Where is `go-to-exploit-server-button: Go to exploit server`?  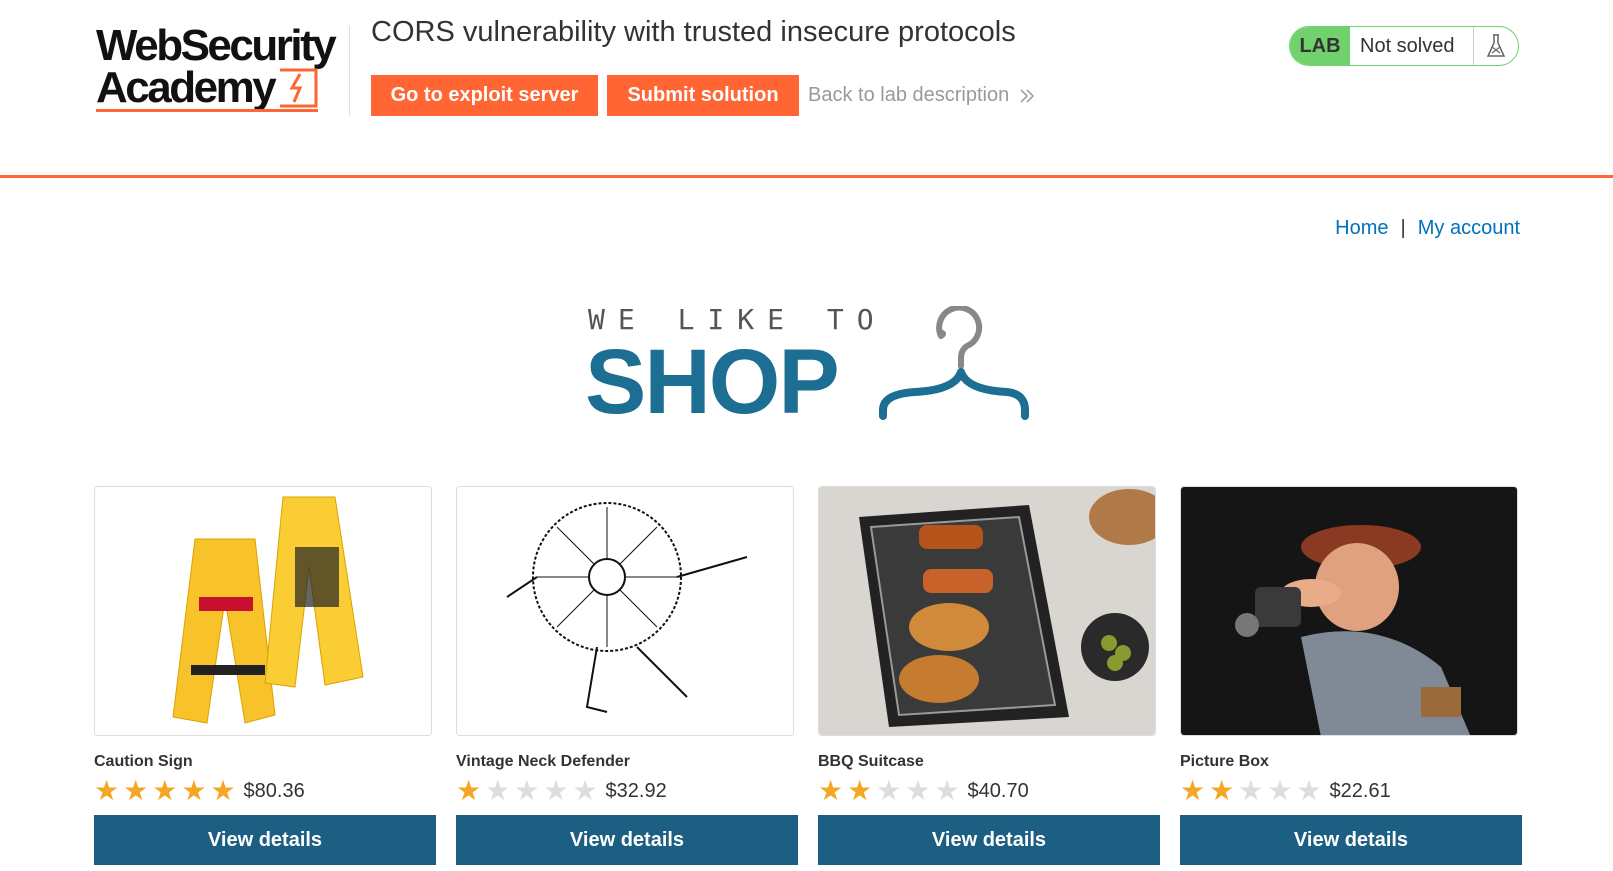
go-to-exploit-server-button: Go to exploit server is located at coordinates (484, 95).